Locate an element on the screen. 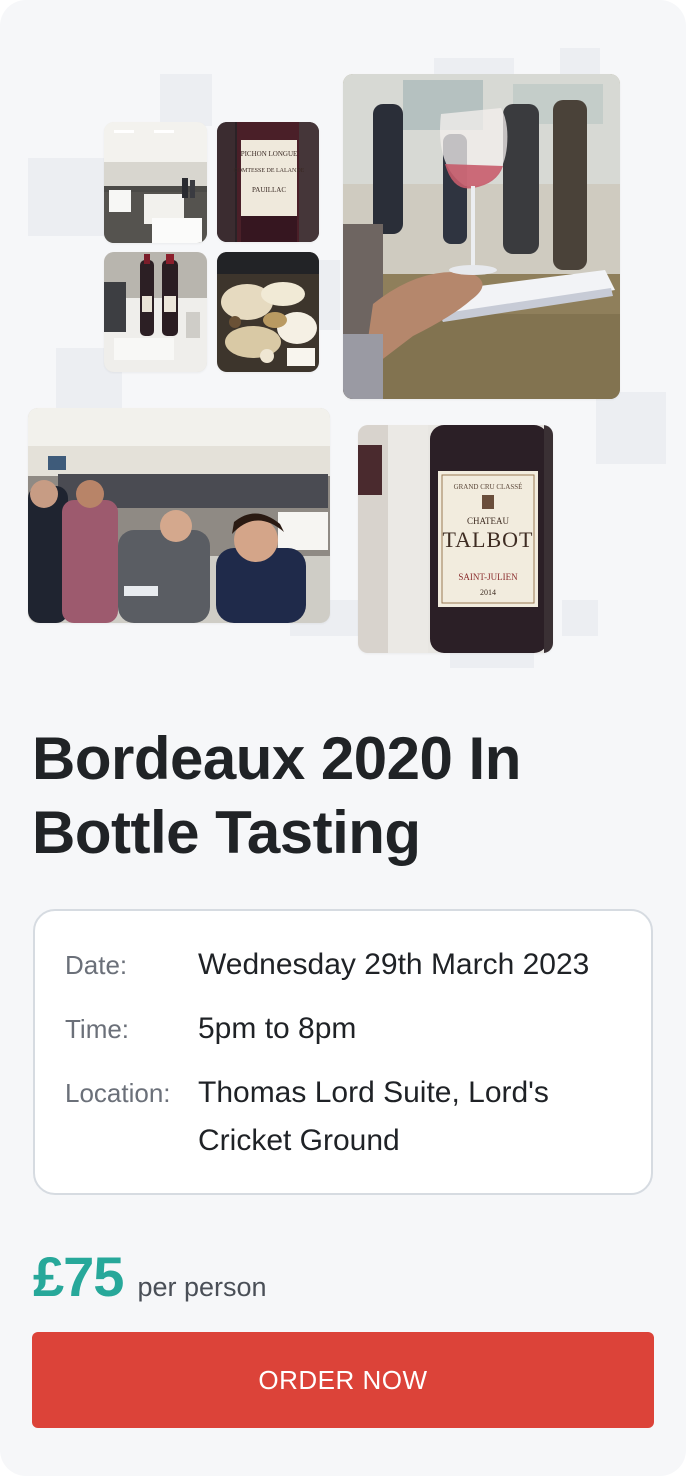 The width and height of the screenshot is (686, 1476). location-value: Thomas Lord Suite, Lord's Cricket Ground is located at coordinates (373, 1116).